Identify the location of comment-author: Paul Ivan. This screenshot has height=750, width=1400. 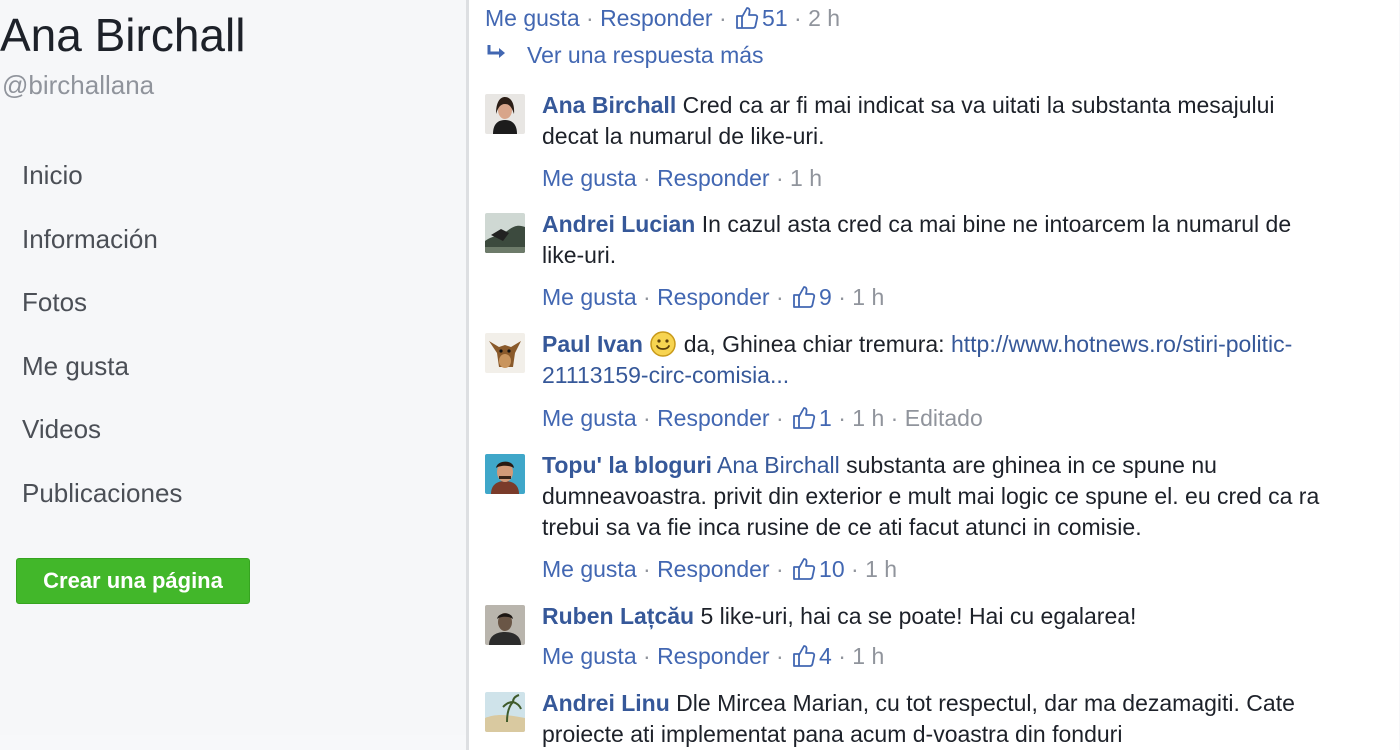
(592, 344).